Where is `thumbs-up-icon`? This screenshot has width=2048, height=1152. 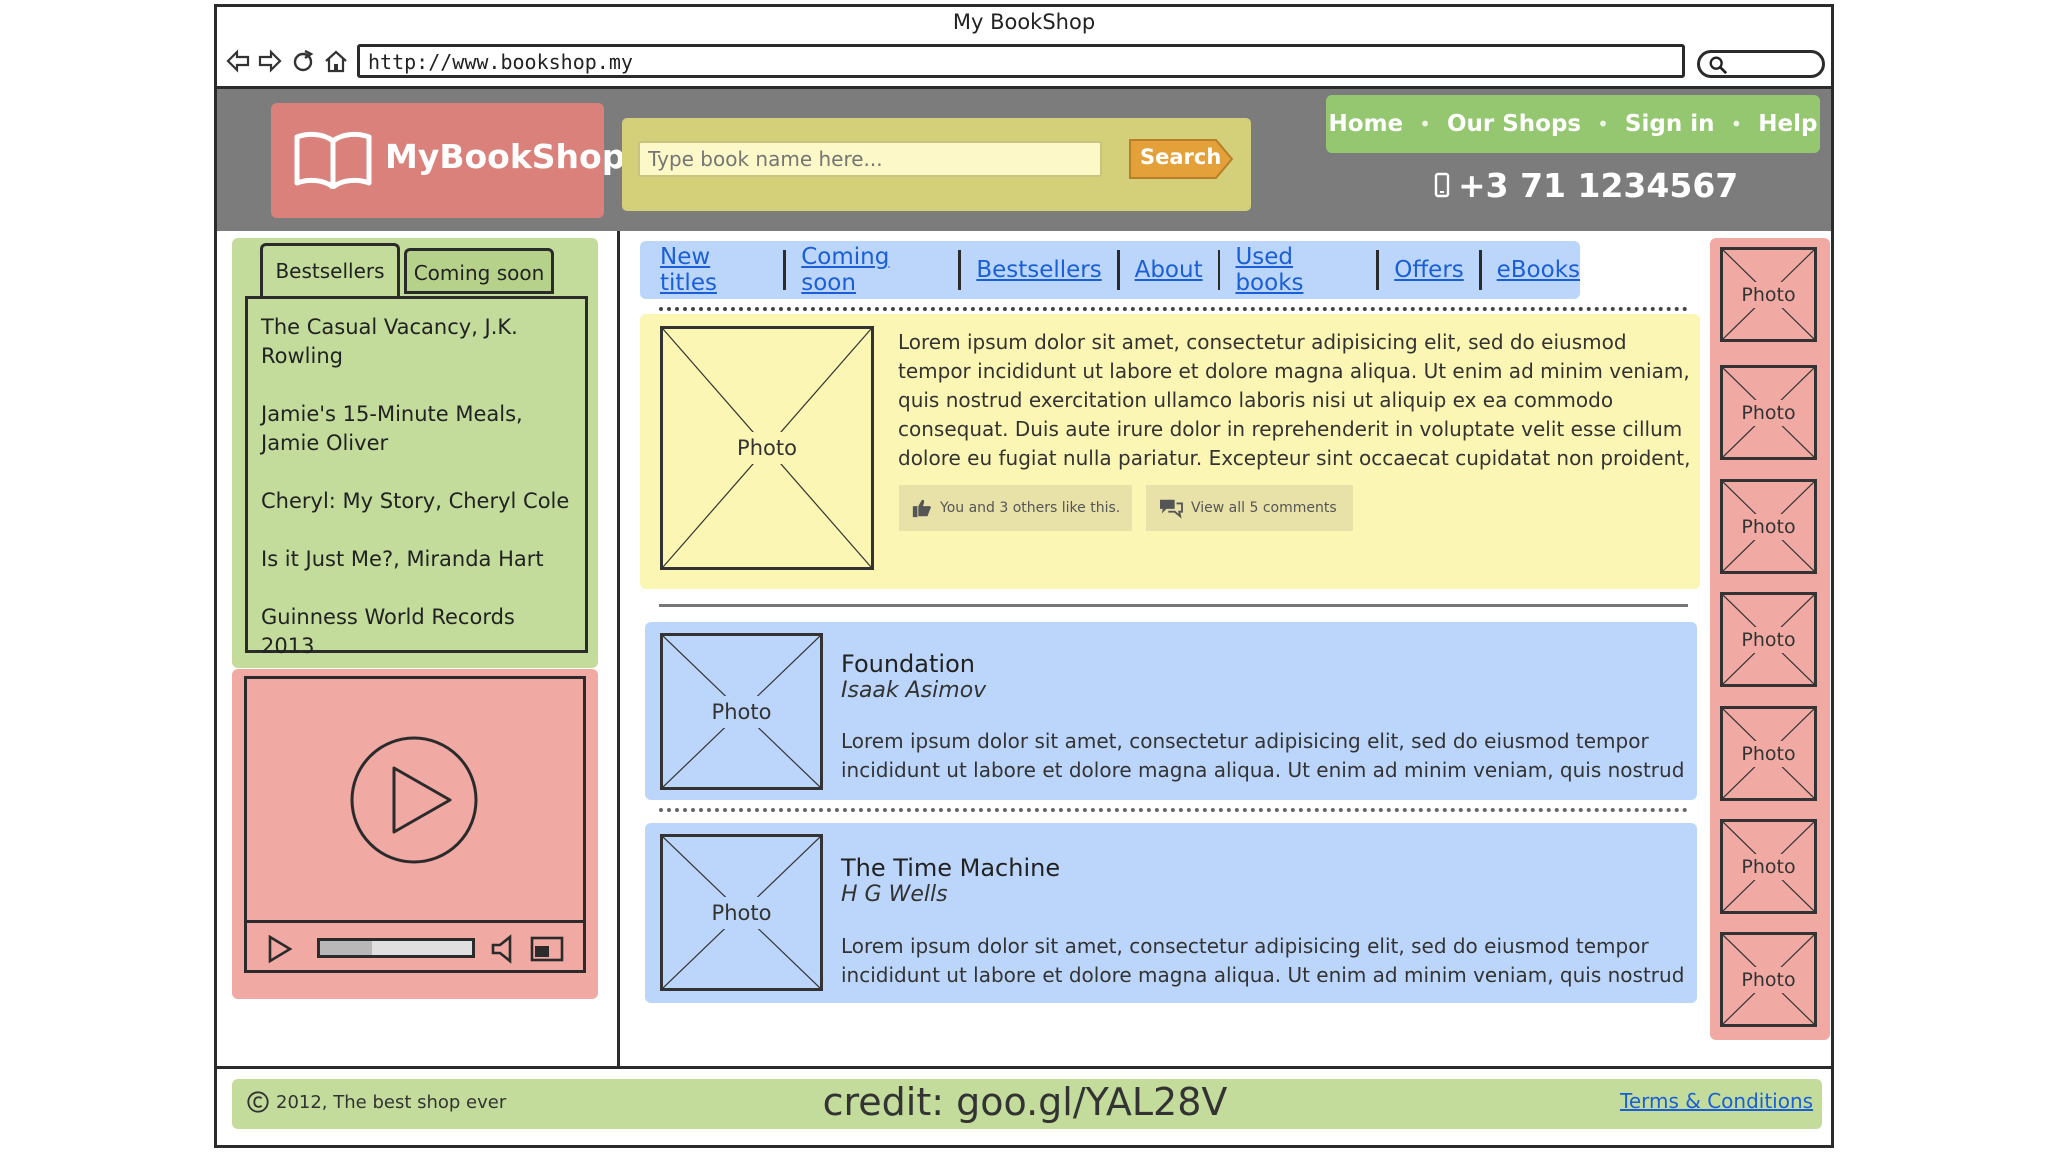
thumbs-up-icon is located at coordinates (921, 508).